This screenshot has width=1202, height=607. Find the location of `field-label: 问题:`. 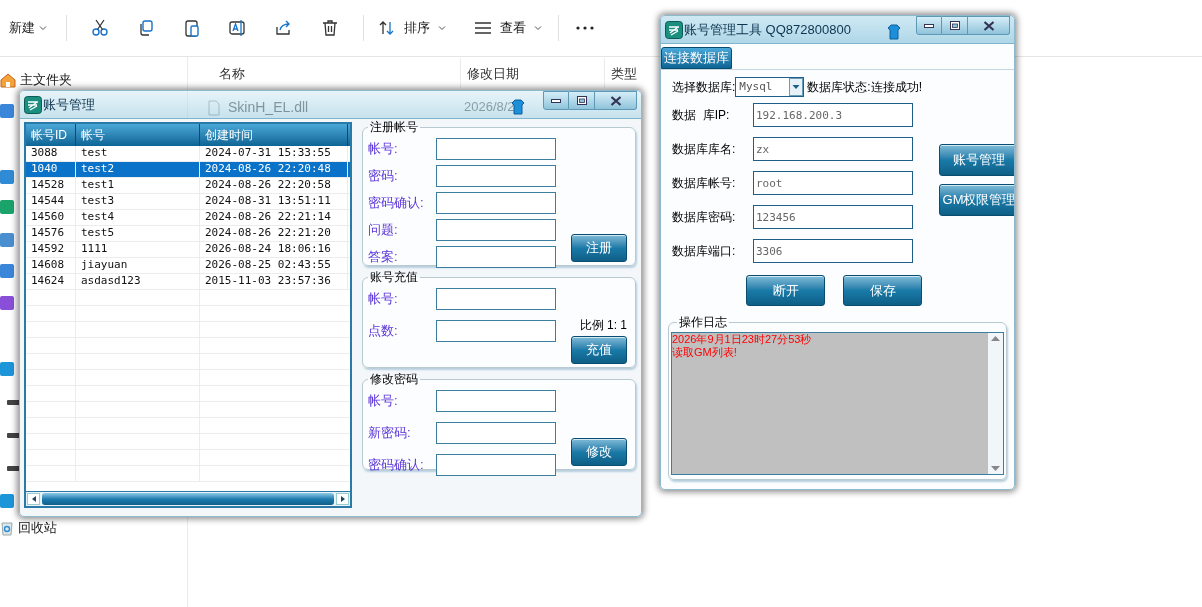

field-label: 问题: is located at coordinates (383, 230).